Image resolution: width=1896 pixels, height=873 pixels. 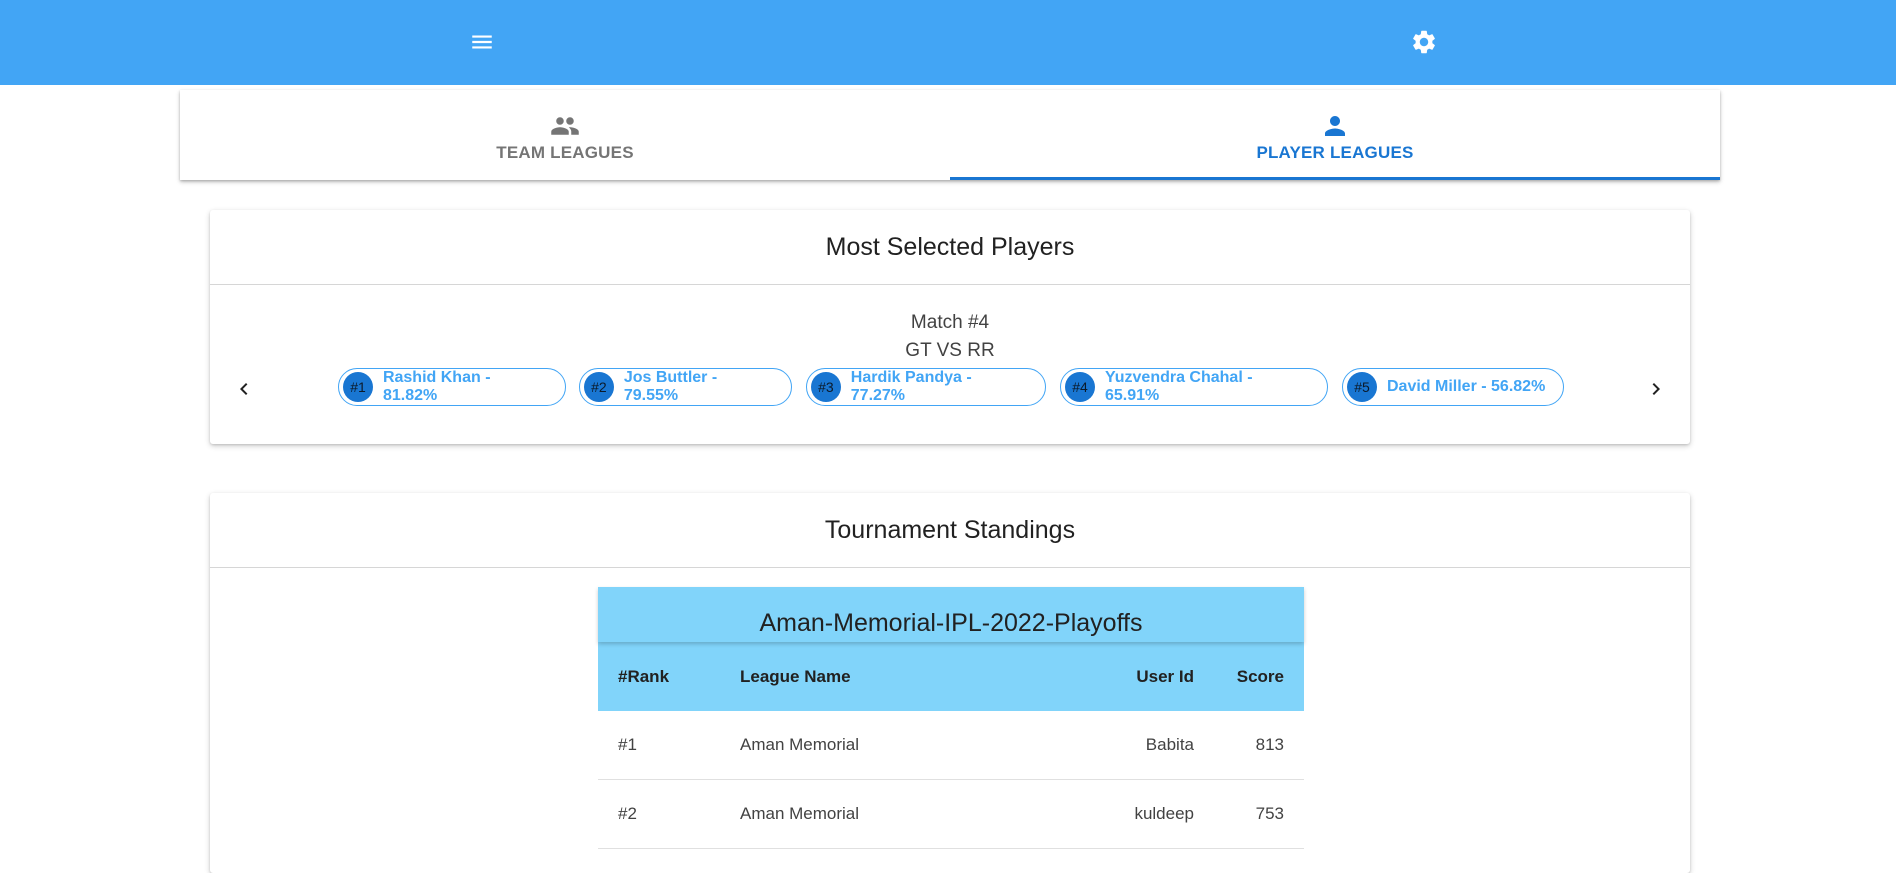 What do you see at coordinates (659, 814) in the screenshot?
I see `cell-rank: #2` at bounding box center [659, 814].